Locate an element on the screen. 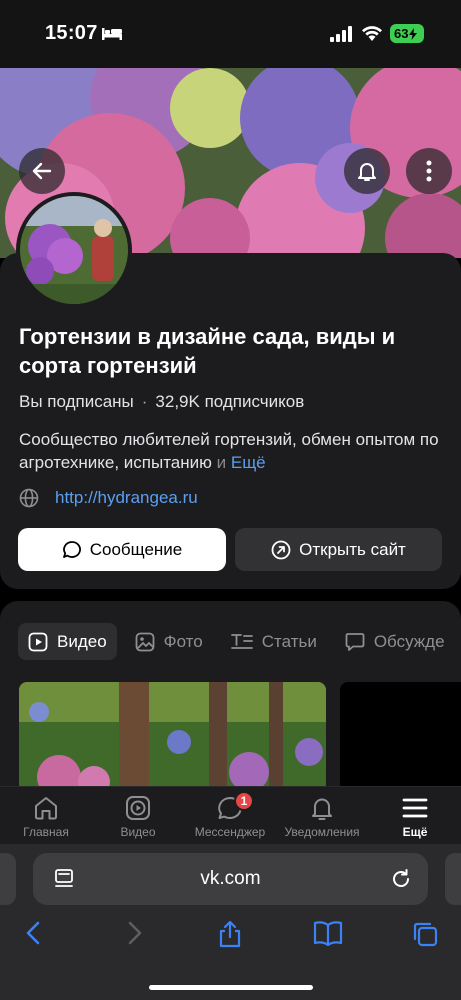 This screenshot has height=1000, width=461. url-text: vk.com is located at coordinates (230, 878).